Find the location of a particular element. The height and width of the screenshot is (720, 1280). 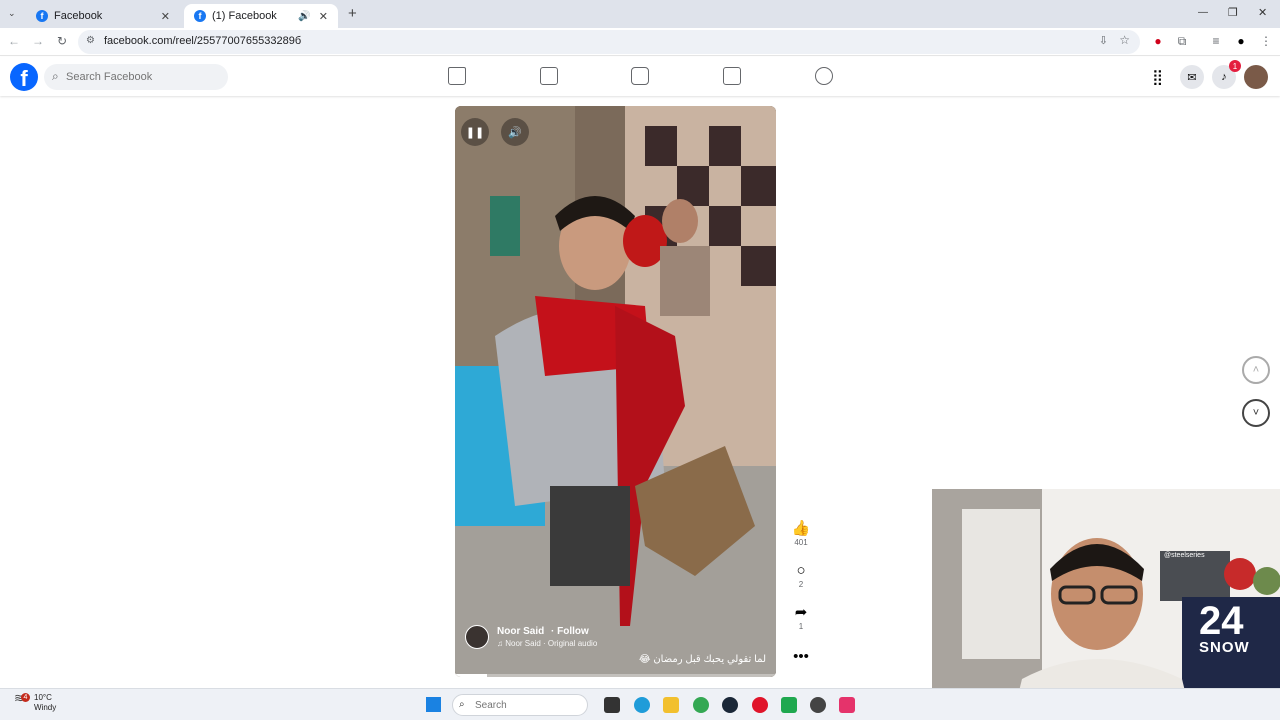

share-count: 1 is located at coordinates (801, 626).